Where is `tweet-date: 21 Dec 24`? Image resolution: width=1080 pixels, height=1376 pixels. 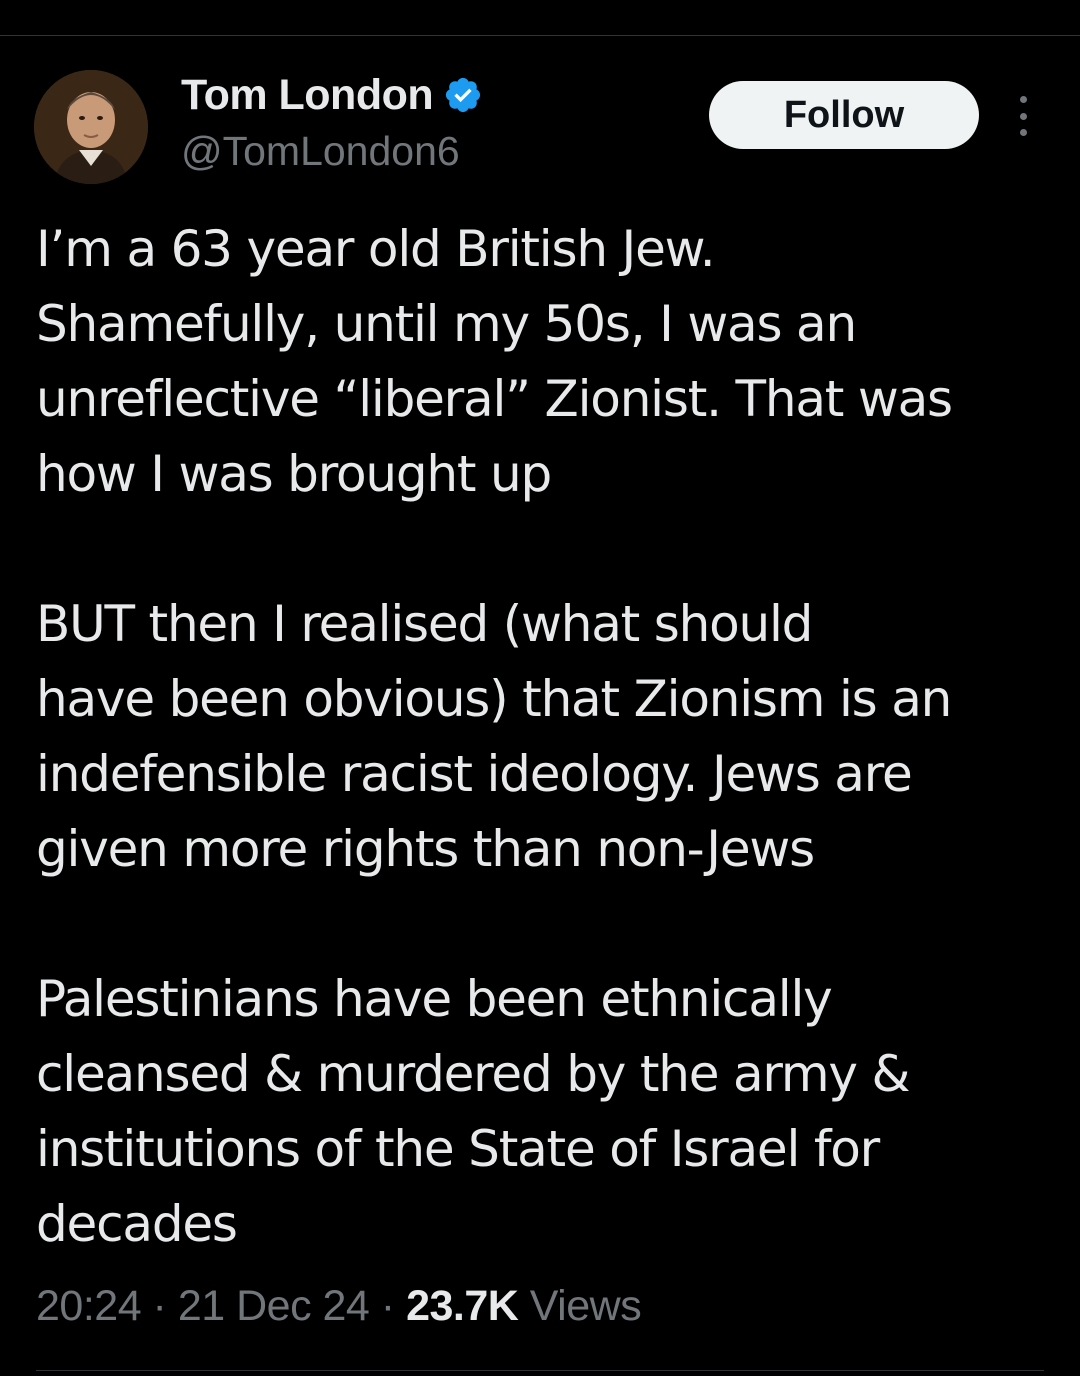
tweet-date: 21 Dec 24 is located at coordinates (274, 1306).